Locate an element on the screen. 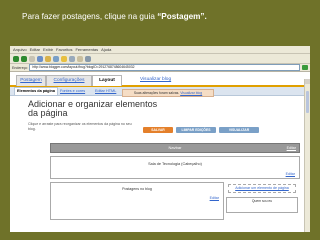  print-icon is located at coordinates (88, 58).